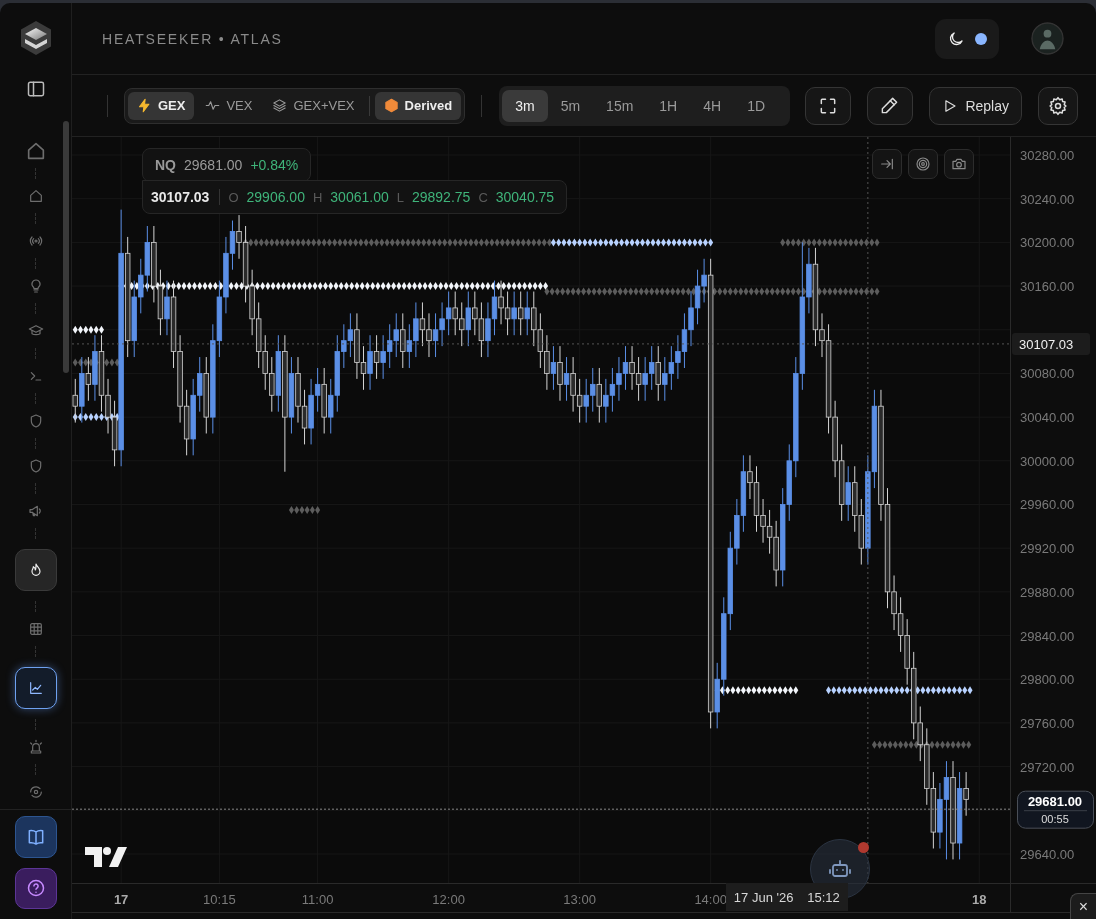 This screenshot has width=1096, height=919. What do you see at coordinates (418, 105) in the screenshot?
I see `derived-toggle: Derived` at bounding box center [418, 105].